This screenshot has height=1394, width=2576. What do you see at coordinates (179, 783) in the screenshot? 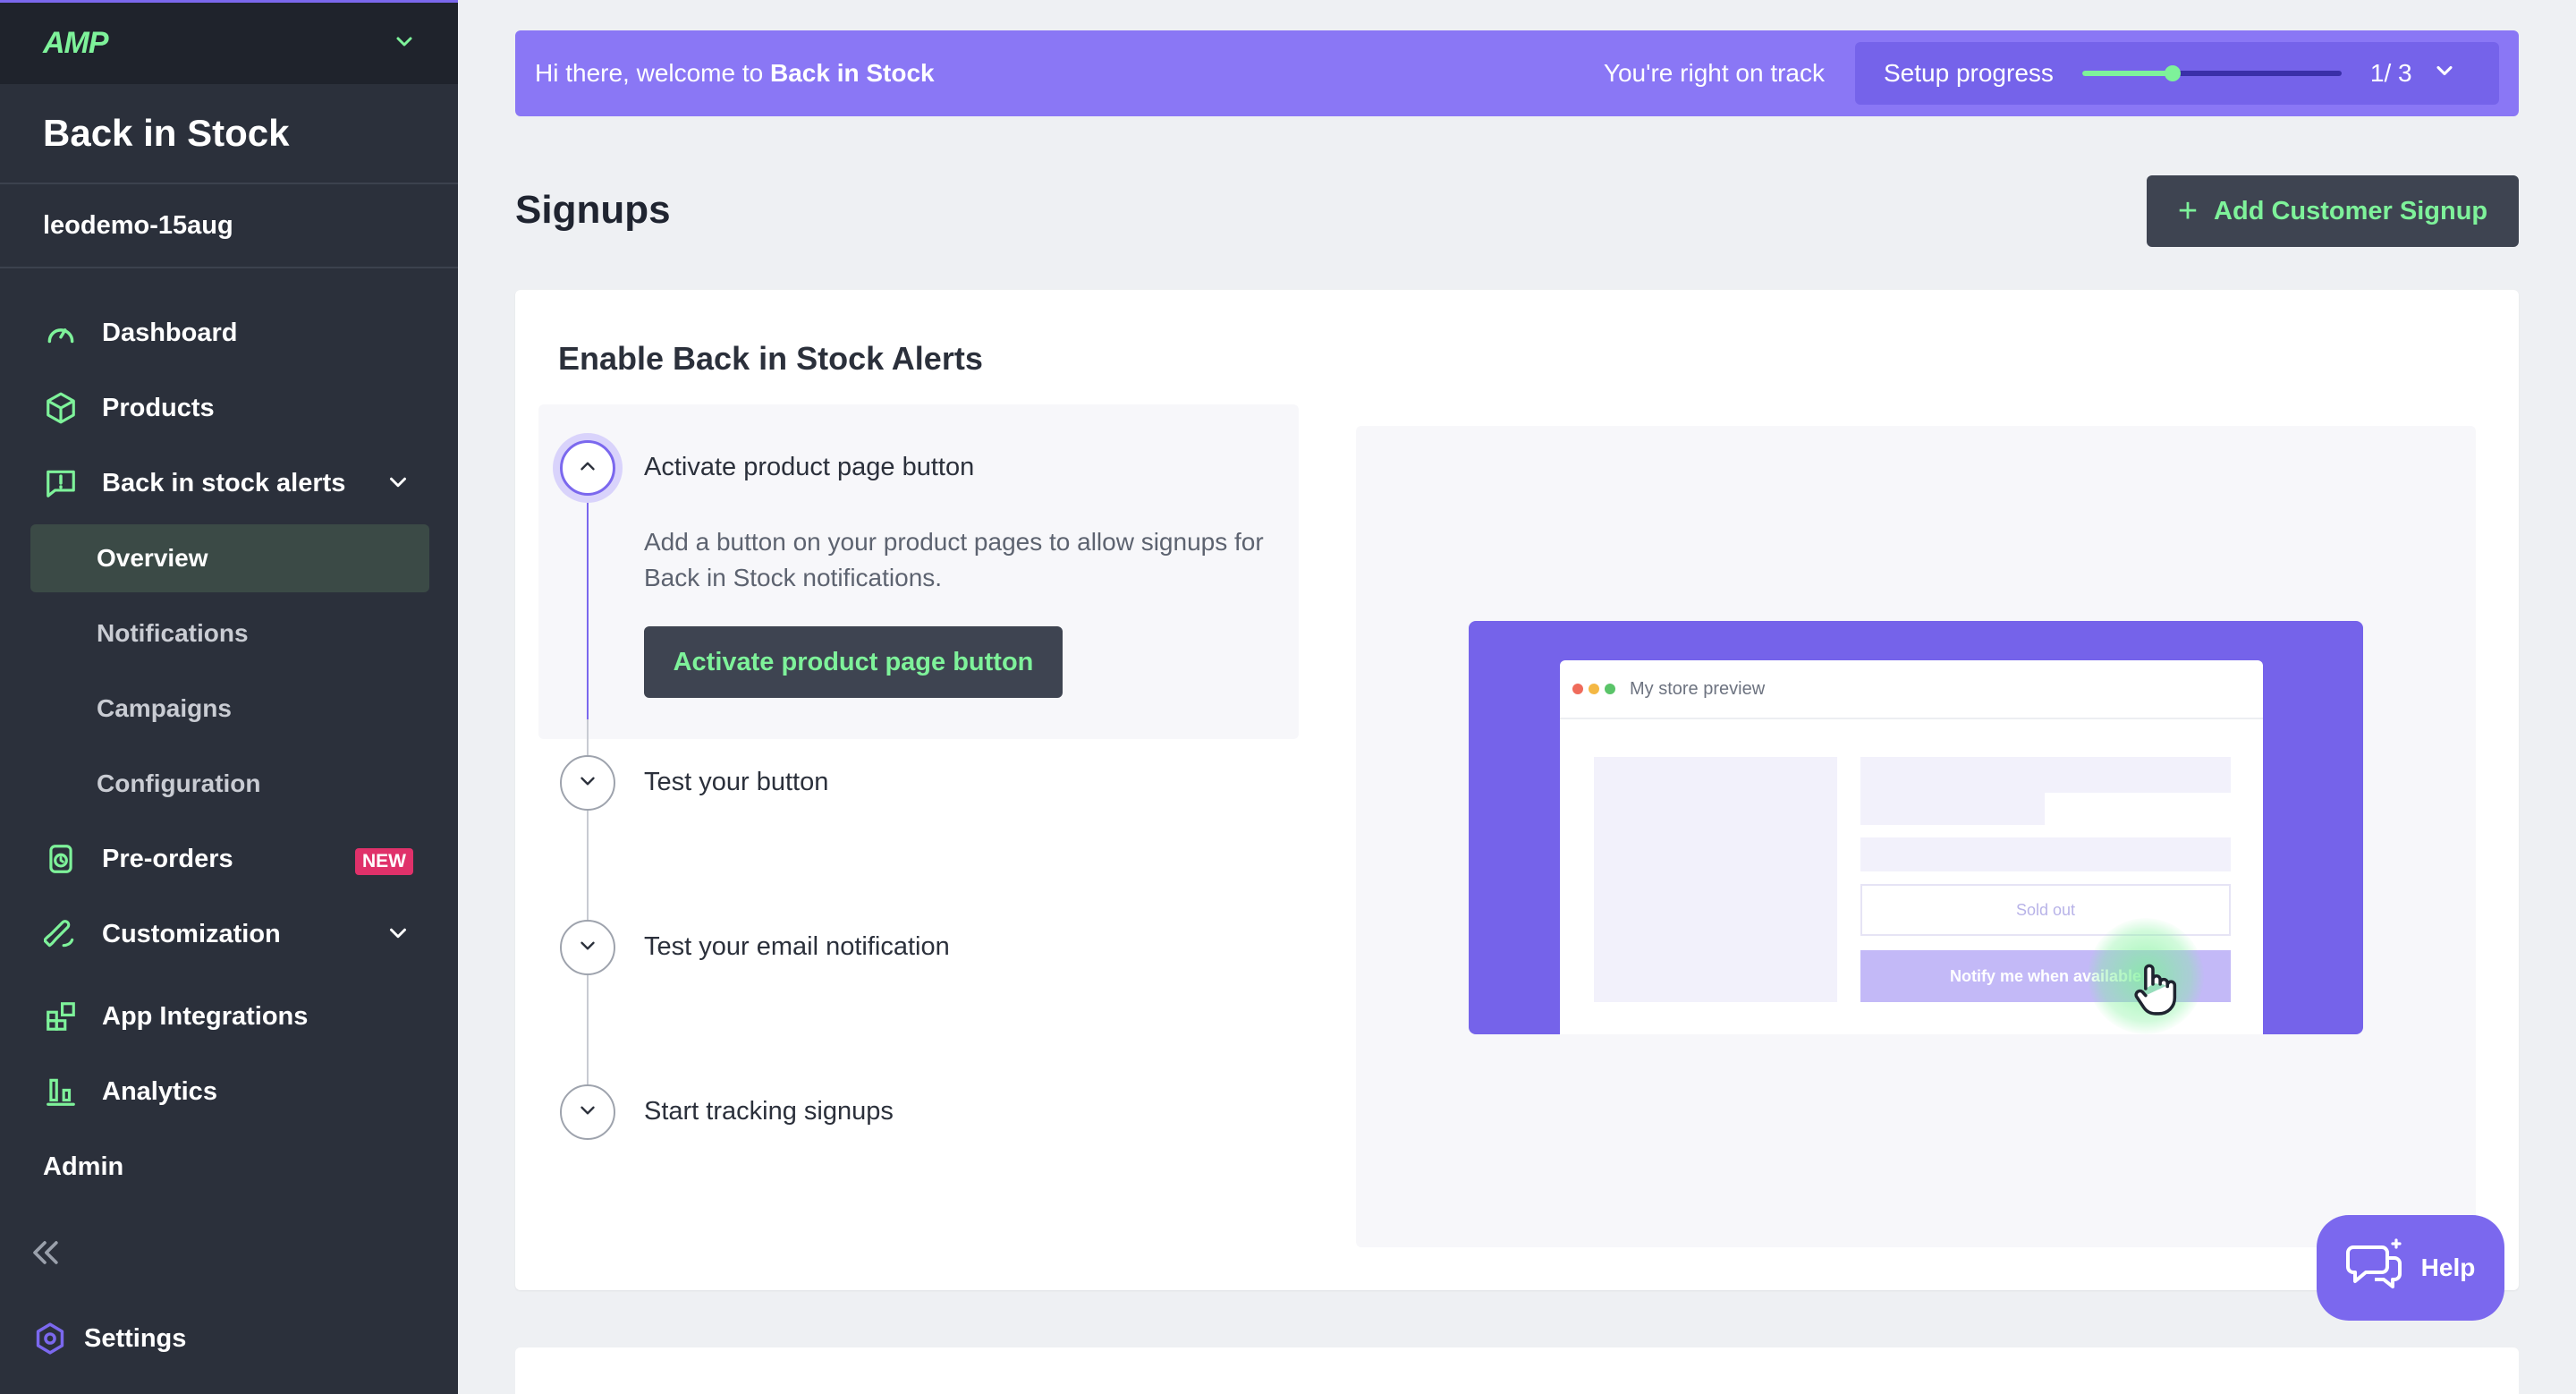
I see `sidebar-subitem-label: Configuration` at bounding box center [179, 783].